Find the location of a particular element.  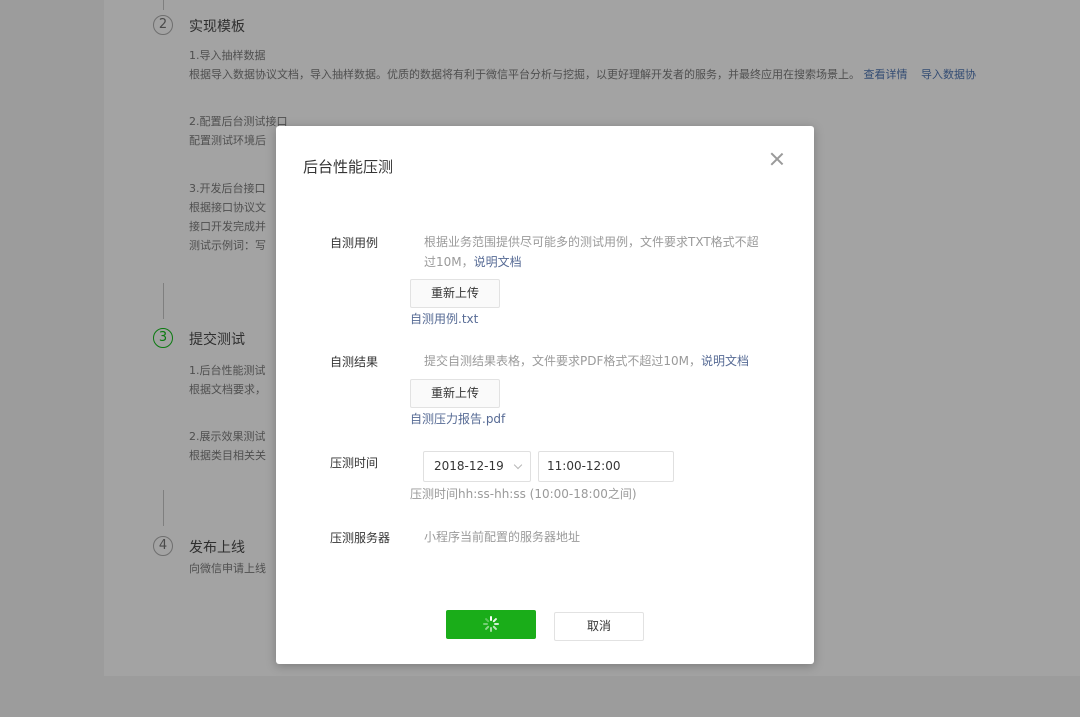

time-label: 压测时间 is located at coordinates (354, 463).